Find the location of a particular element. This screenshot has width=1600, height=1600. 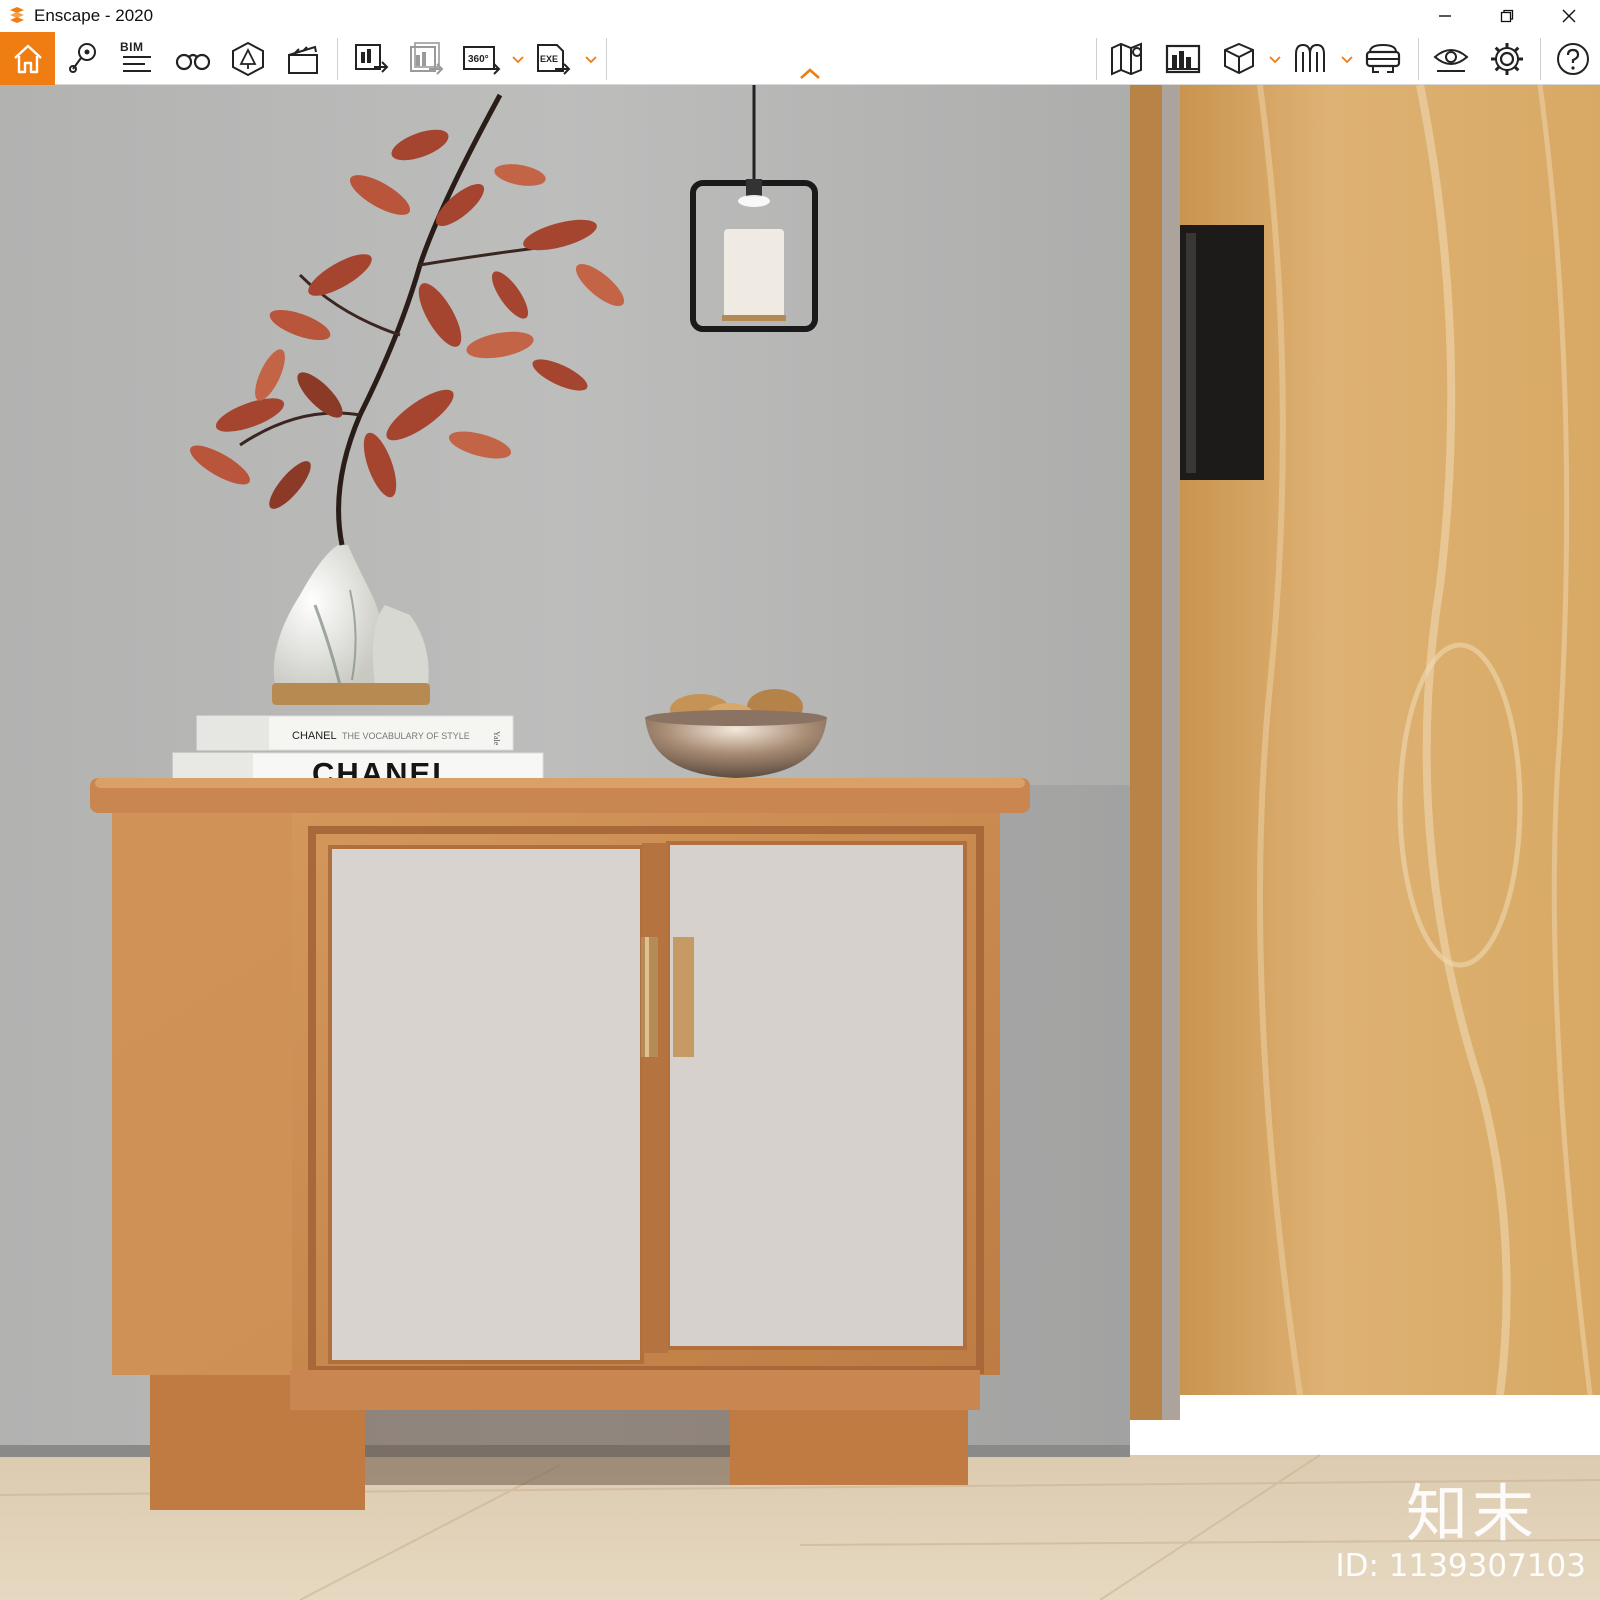

binoculars-icon is located at coordinates (193, 61).